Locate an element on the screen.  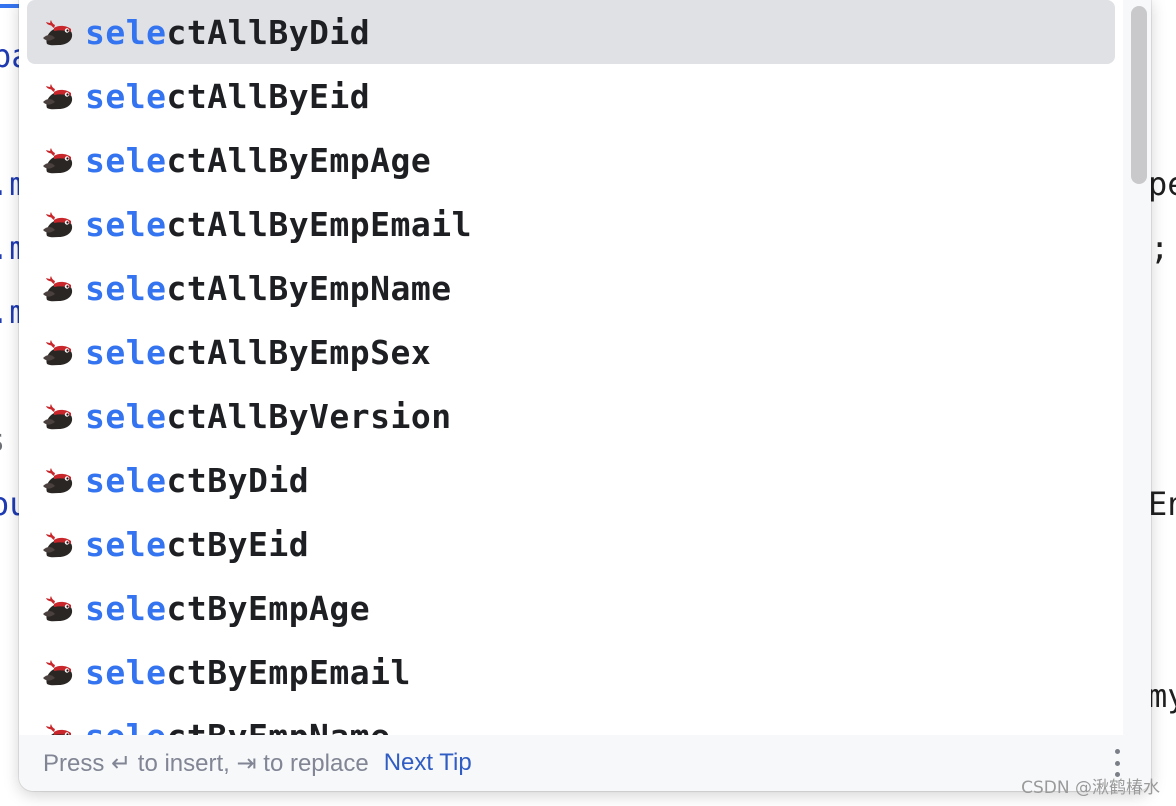
completion-item-label: selectByEid is located at coordinates (197, 544).